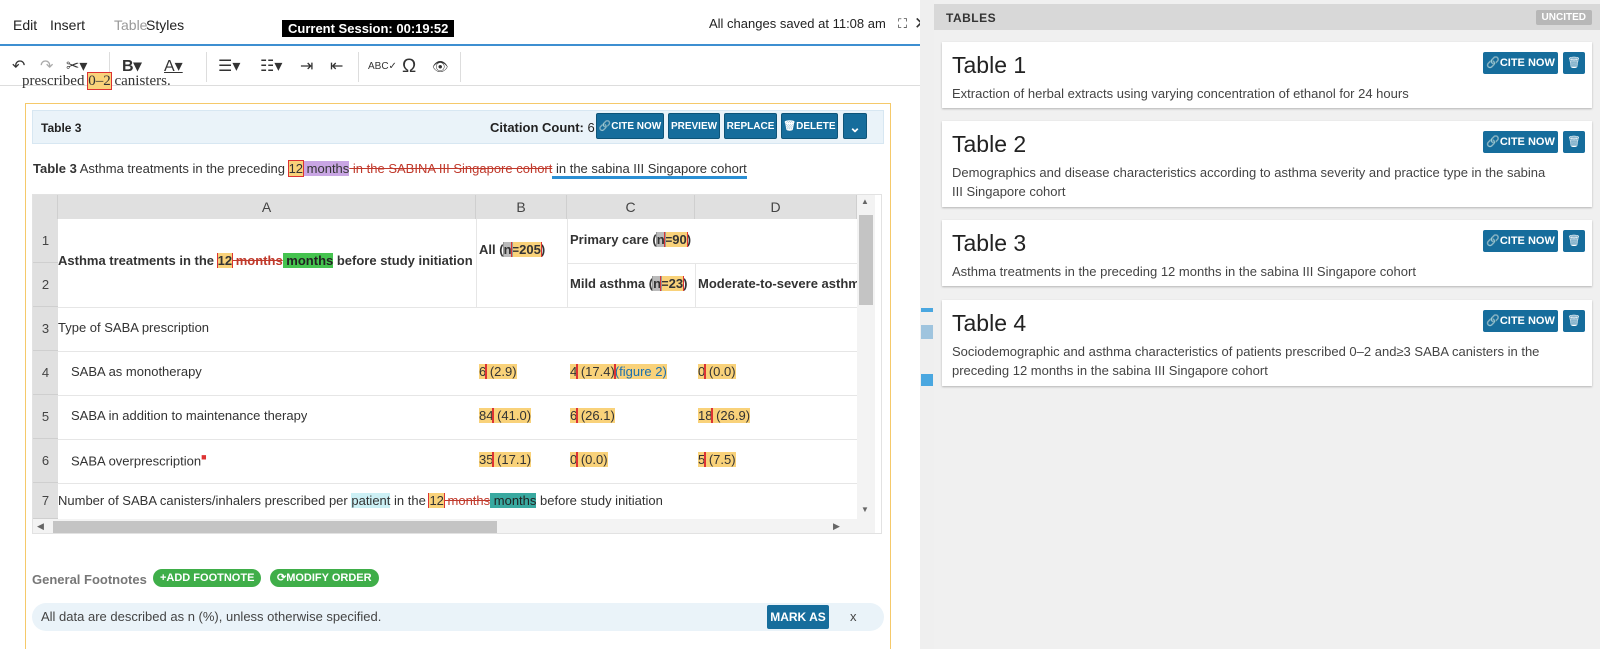  I want to click on row-header: 7, so click(45, 501).